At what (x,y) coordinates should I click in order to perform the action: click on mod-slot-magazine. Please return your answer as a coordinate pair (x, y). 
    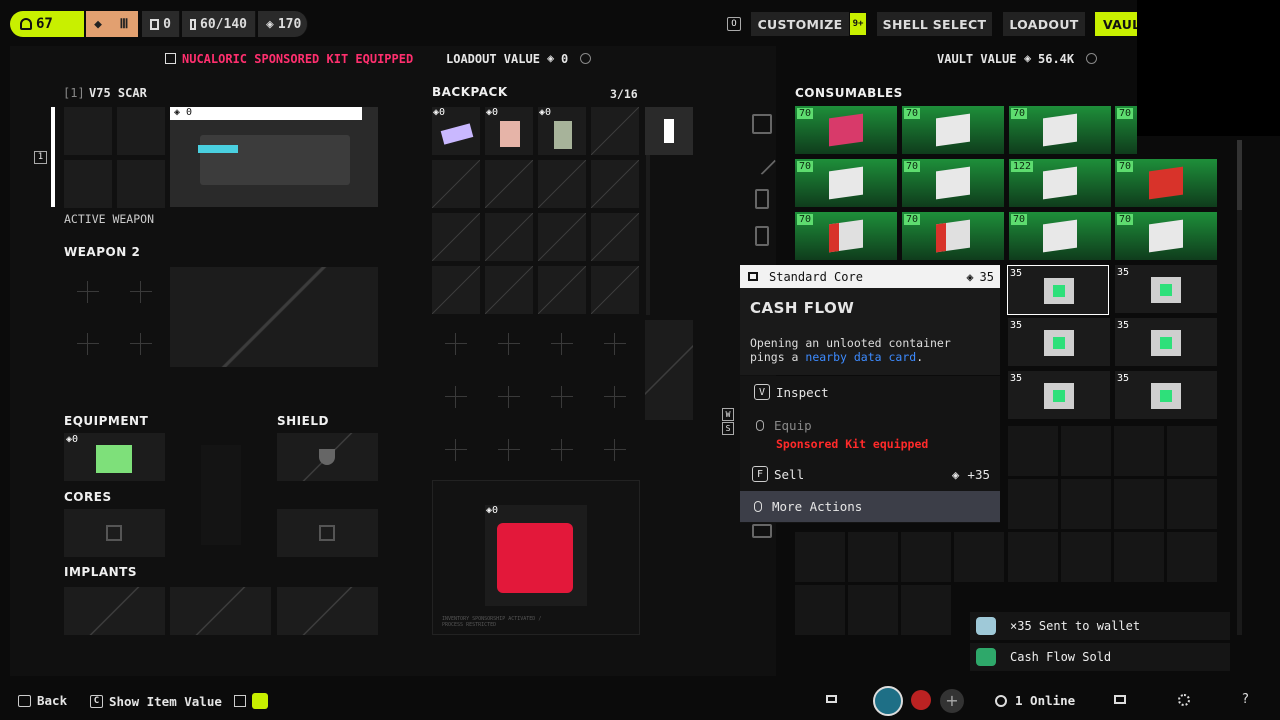
    Looking at the image, I should click on (88, 184).